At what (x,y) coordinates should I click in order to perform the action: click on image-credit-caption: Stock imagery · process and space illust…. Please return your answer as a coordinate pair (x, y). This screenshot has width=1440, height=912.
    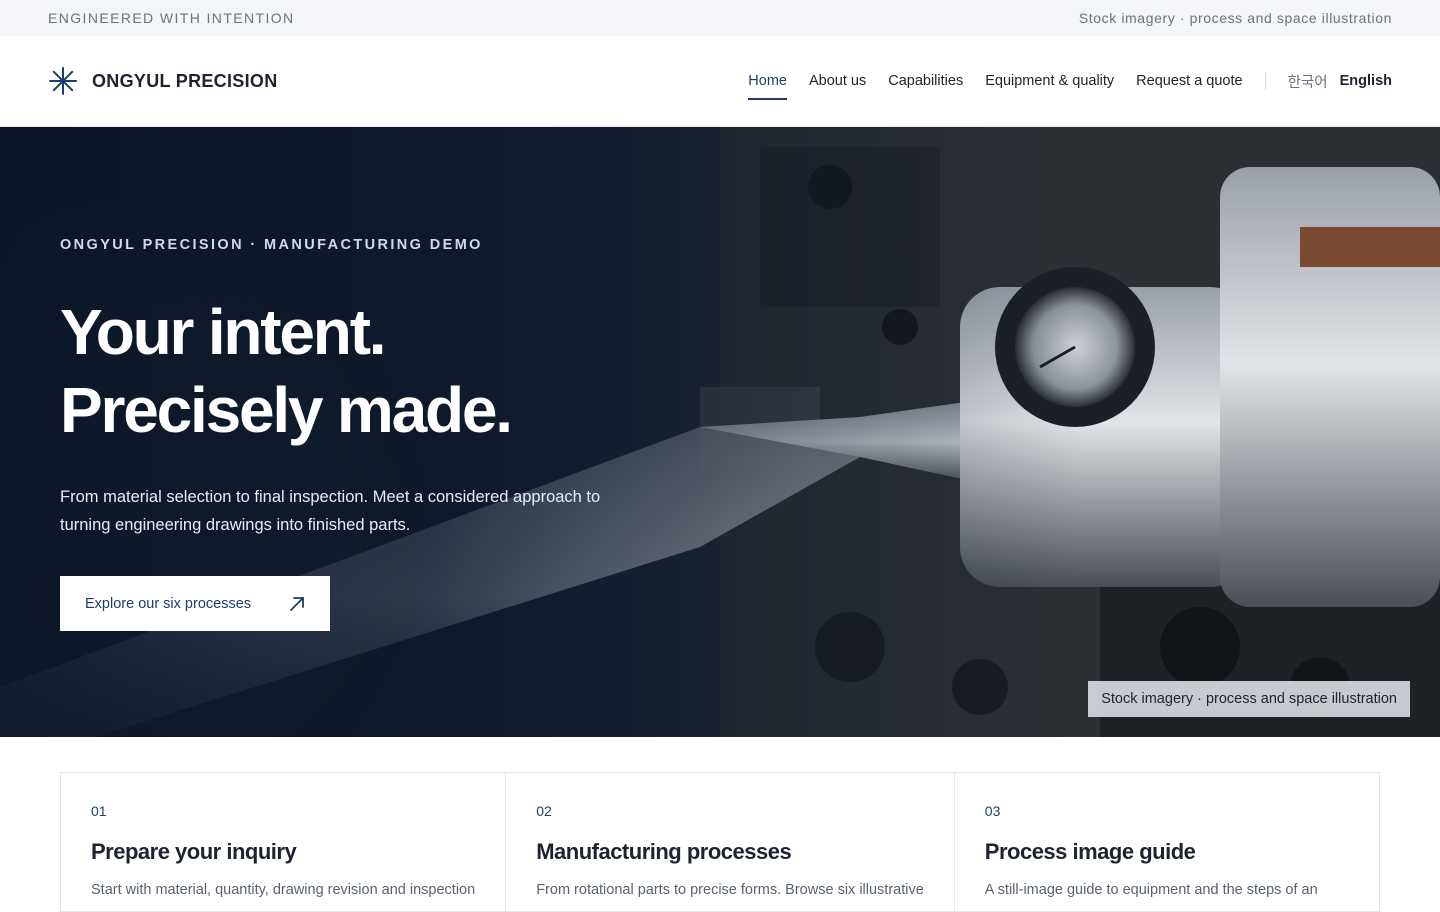
    Looking at the image, I should click on (1249, 699).